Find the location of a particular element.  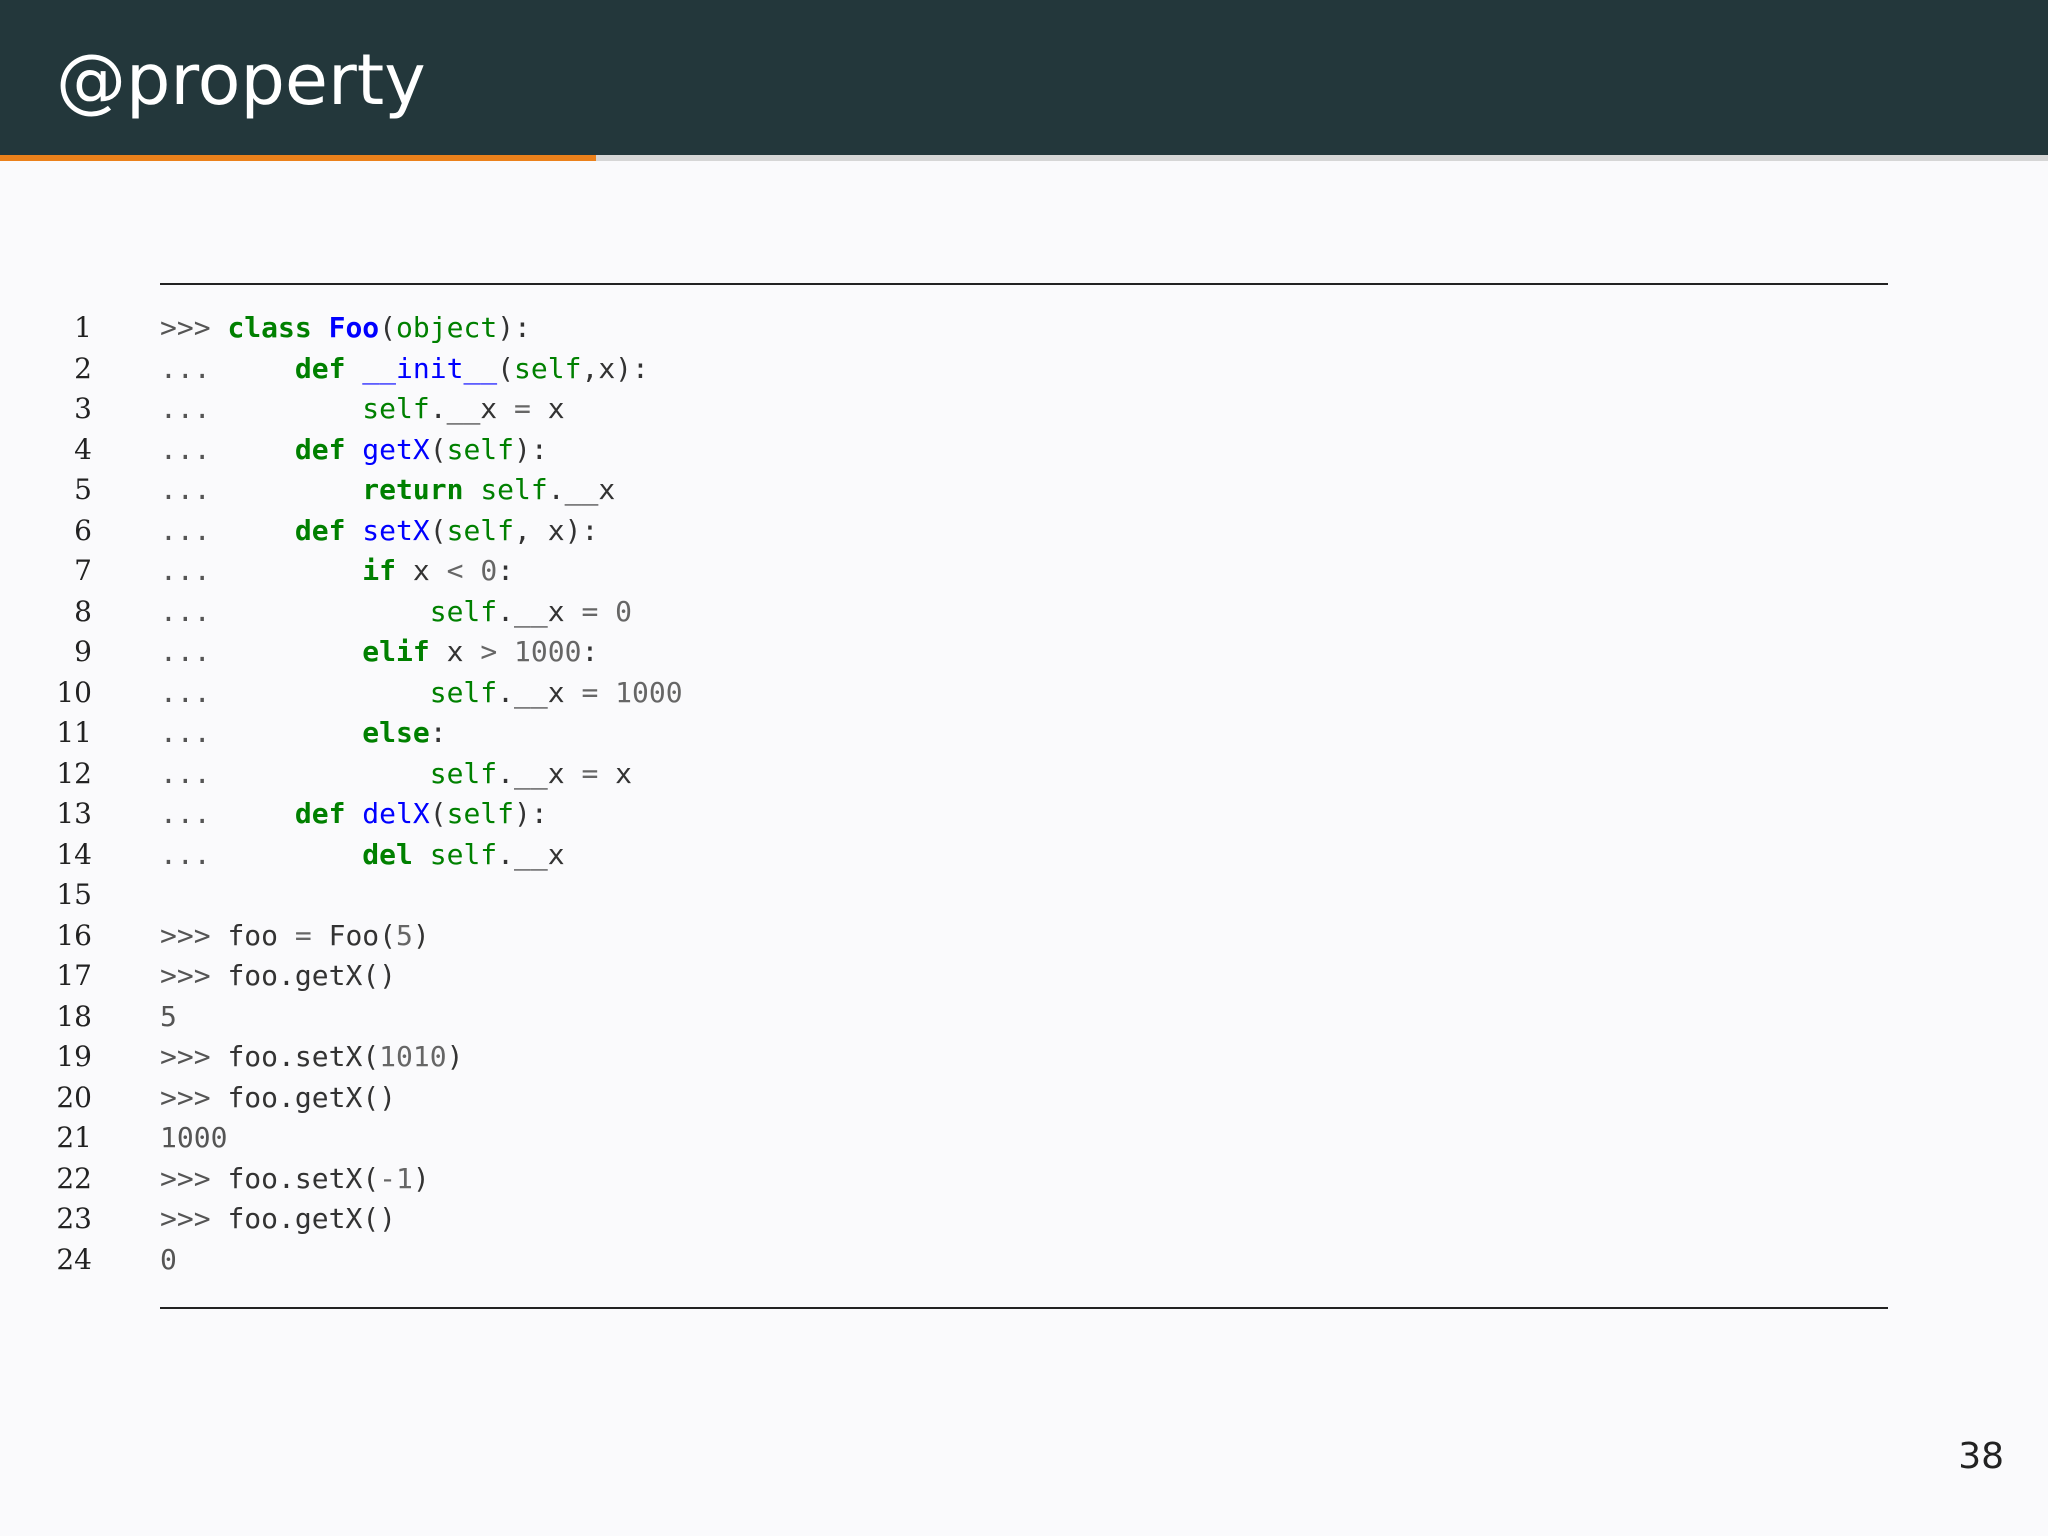

code-text: ... def delX(self): is located at coordinates (354, 814).